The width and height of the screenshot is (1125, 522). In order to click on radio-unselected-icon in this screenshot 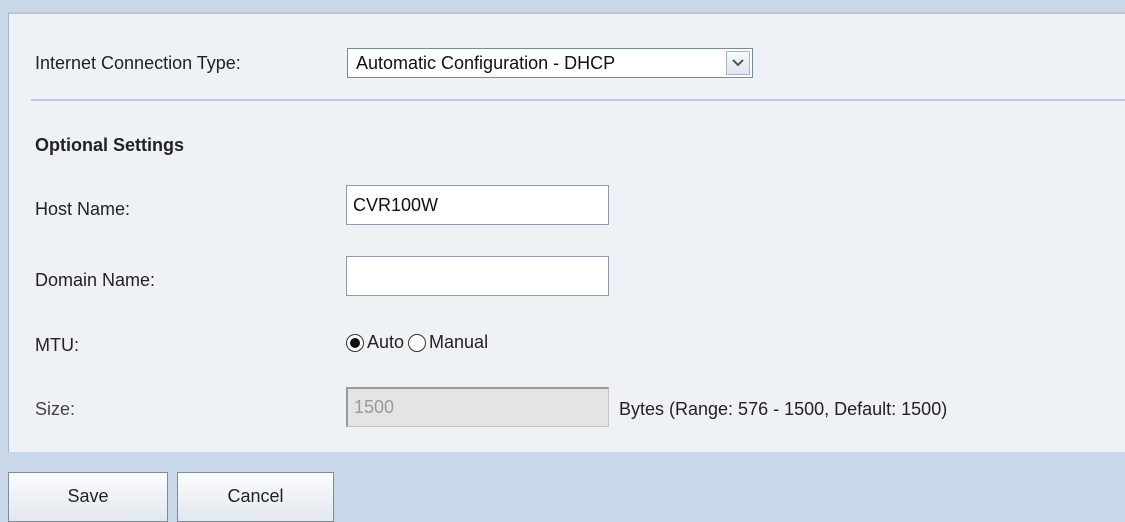, I will do `click(417, 342)`.